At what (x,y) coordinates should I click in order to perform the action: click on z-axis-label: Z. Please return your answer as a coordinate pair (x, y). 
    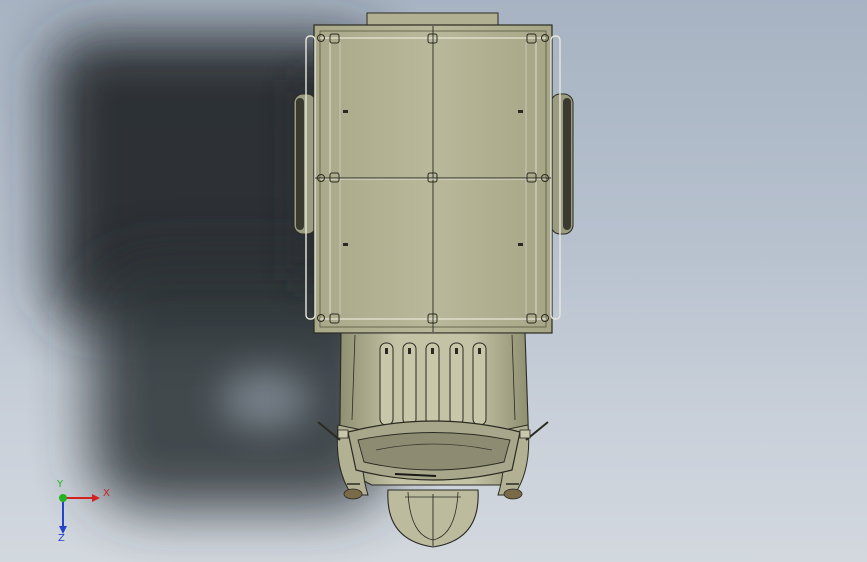
    Looking at the image, I should click on (61, 538).